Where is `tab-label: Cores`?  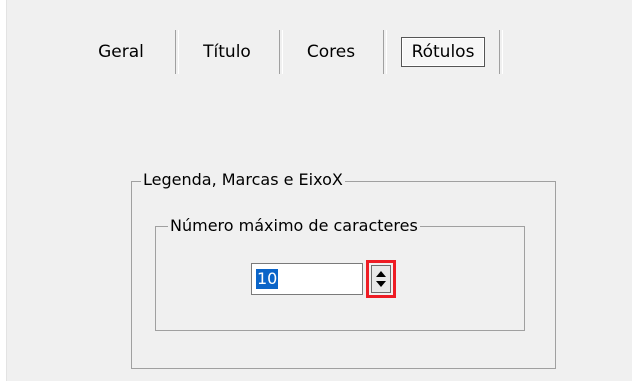 tab-label: Cores is located at coordinates (331, 52).